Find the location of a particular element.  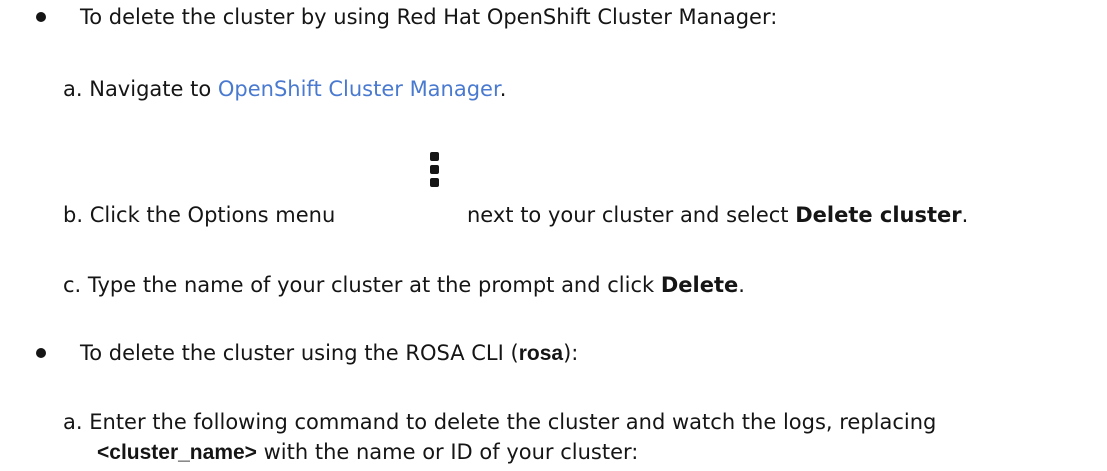

step-b-period: . is located at coordinates (965, 215).